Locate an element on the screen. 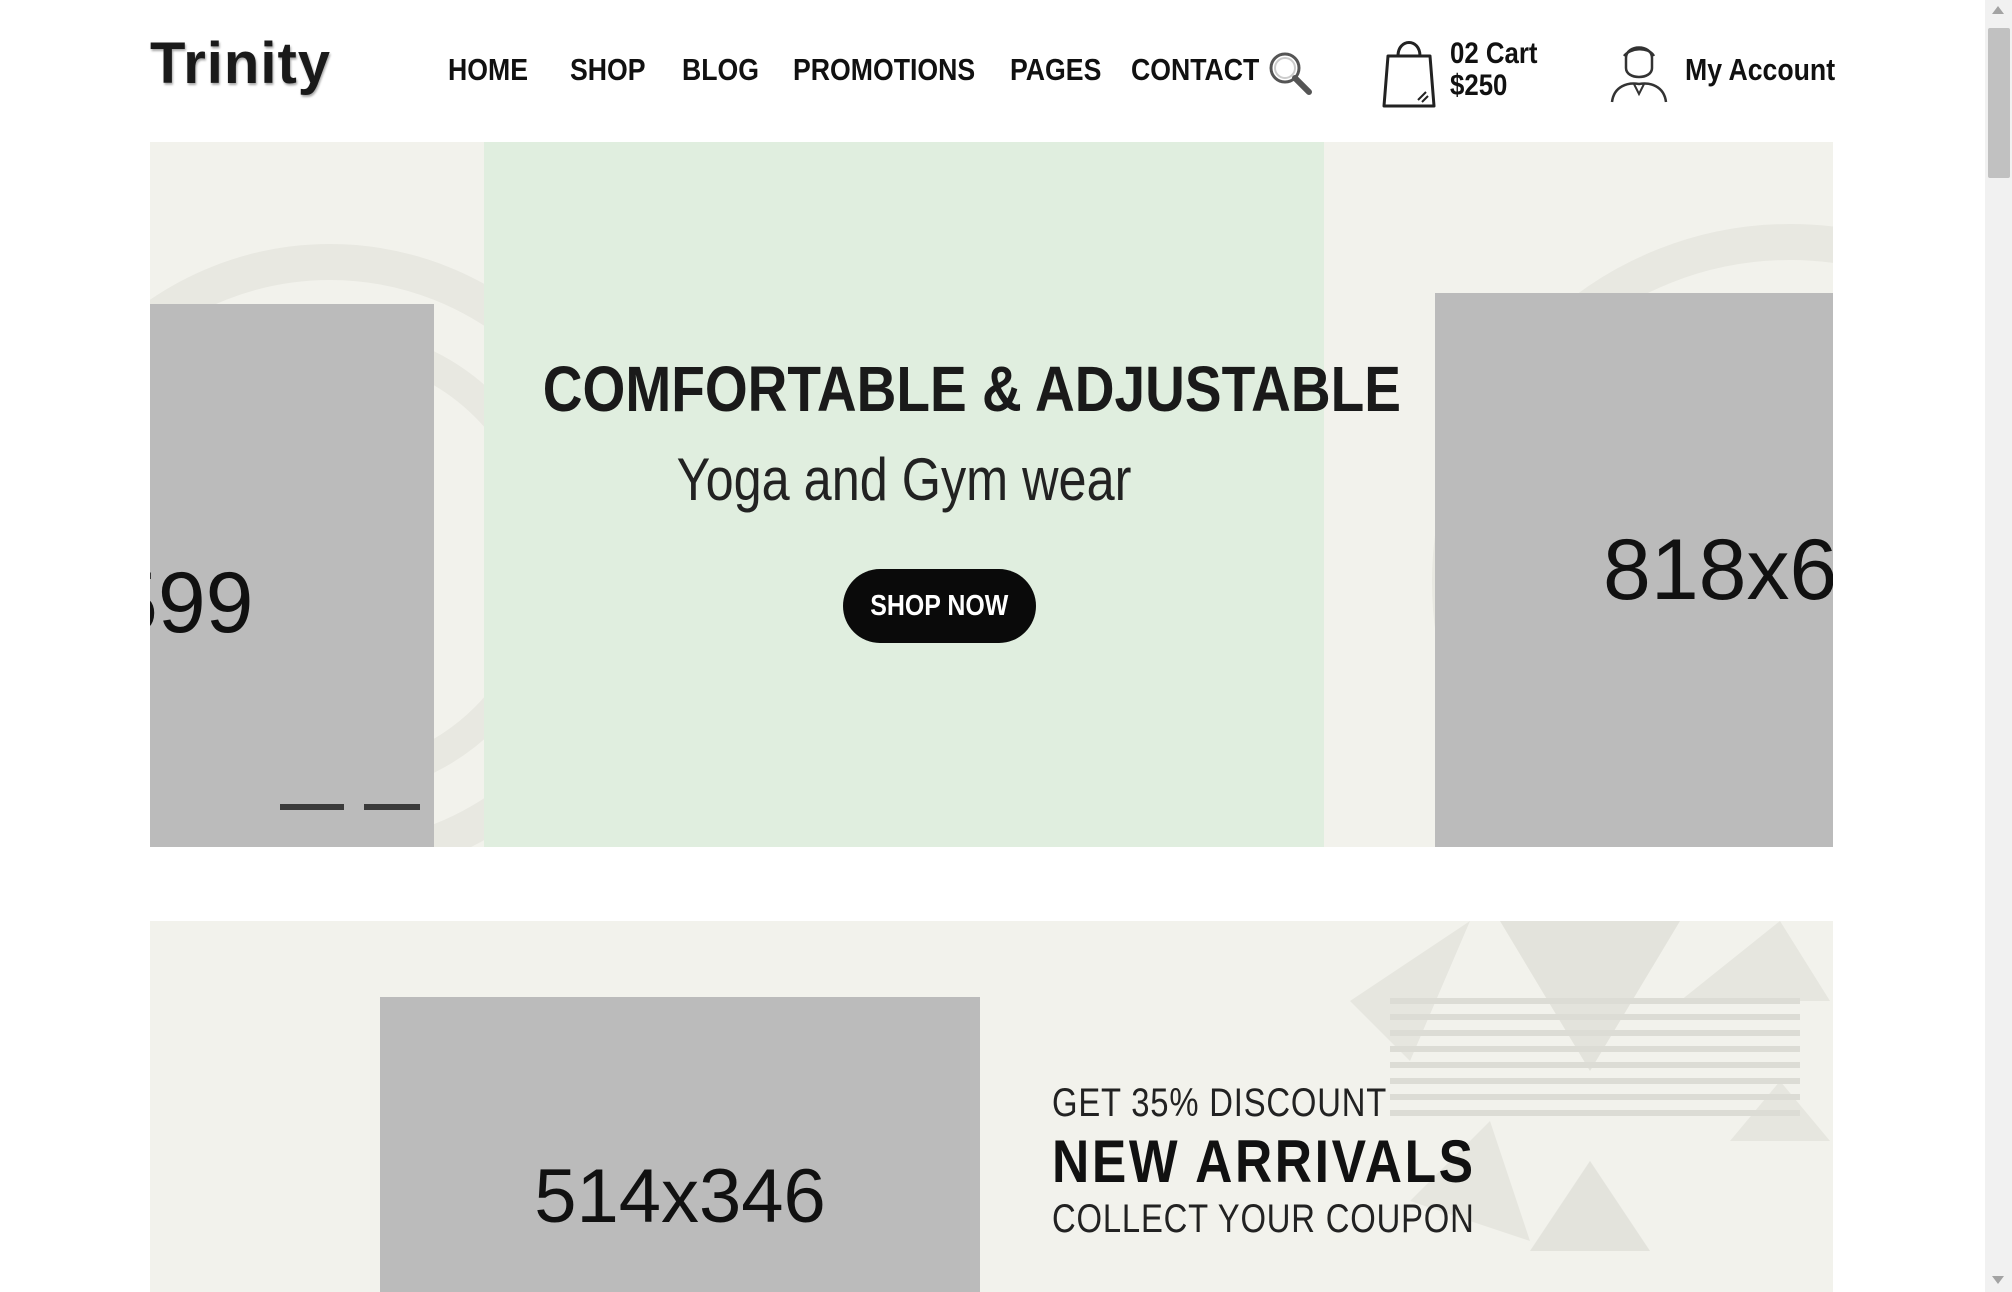 This screenshot has width=2012, height=1292. scroll-up-arrow-icon is located at coordinates (1998, 10).